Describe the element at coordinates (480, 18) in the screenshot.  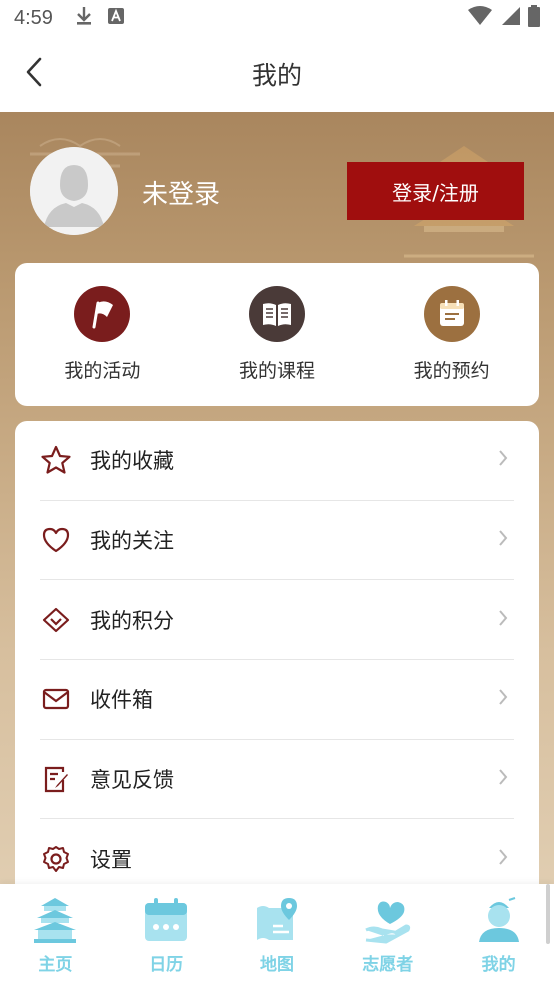
I see `wifi-icon` at that location.